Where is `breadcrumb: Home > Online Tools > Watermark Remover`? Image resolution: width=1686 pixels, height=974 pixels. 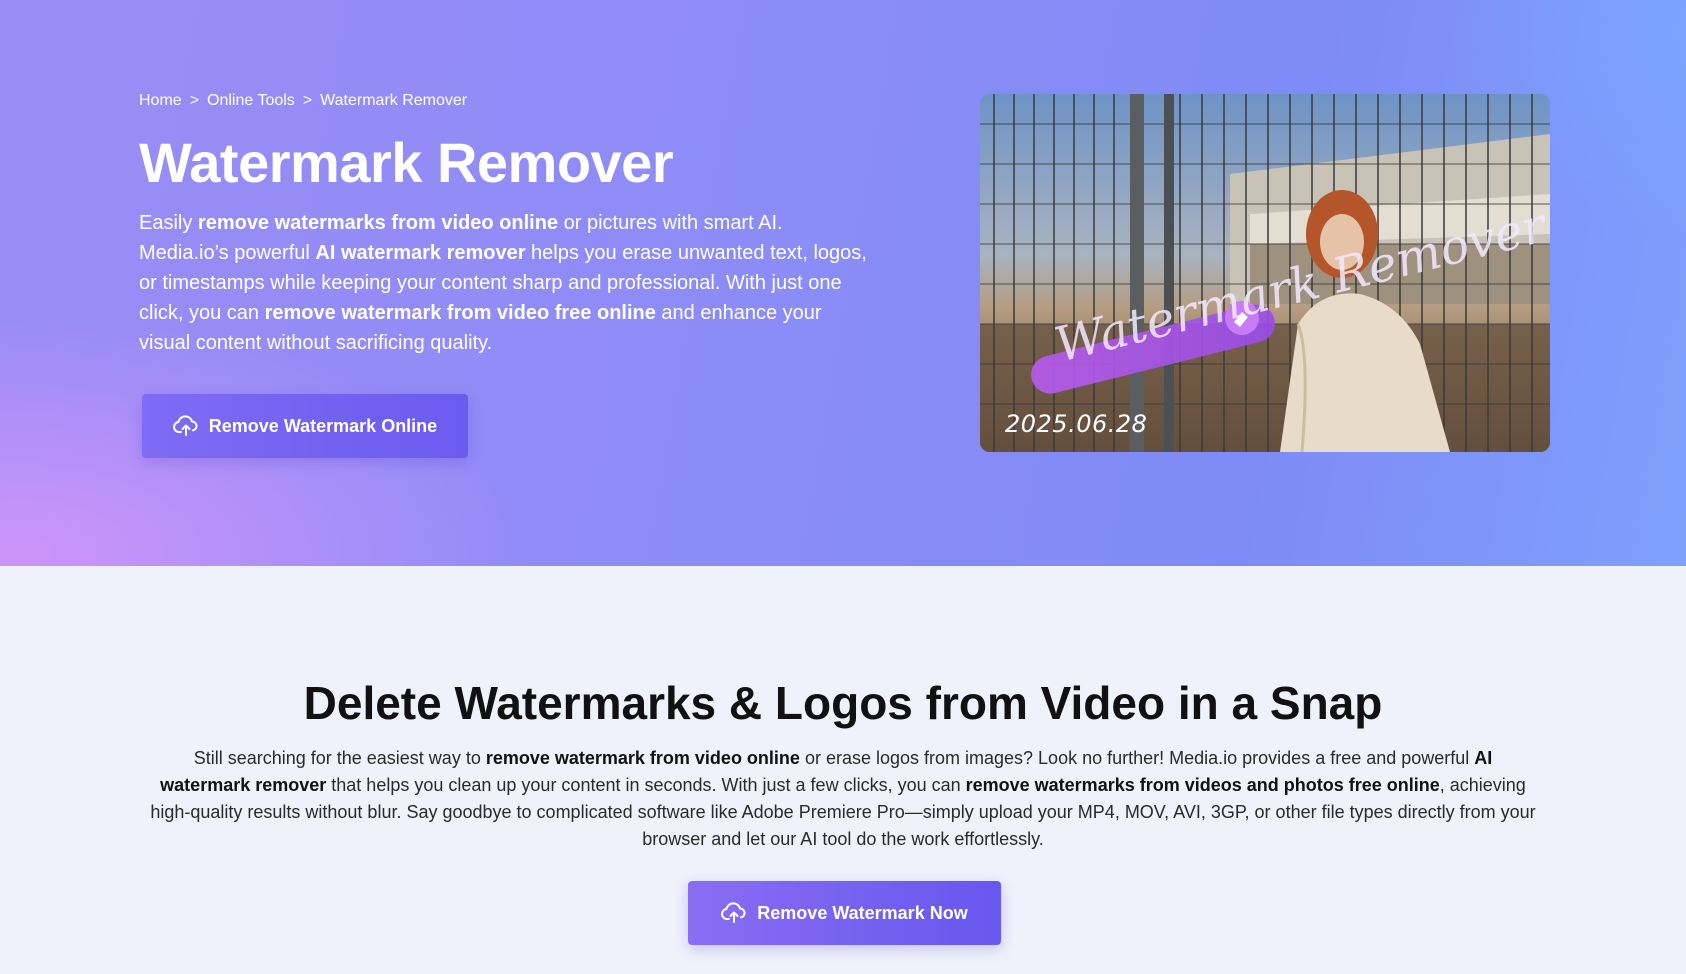
breadcrumb: Home > Online Tools > Watermark Remover is located at coordinates (303, 101).